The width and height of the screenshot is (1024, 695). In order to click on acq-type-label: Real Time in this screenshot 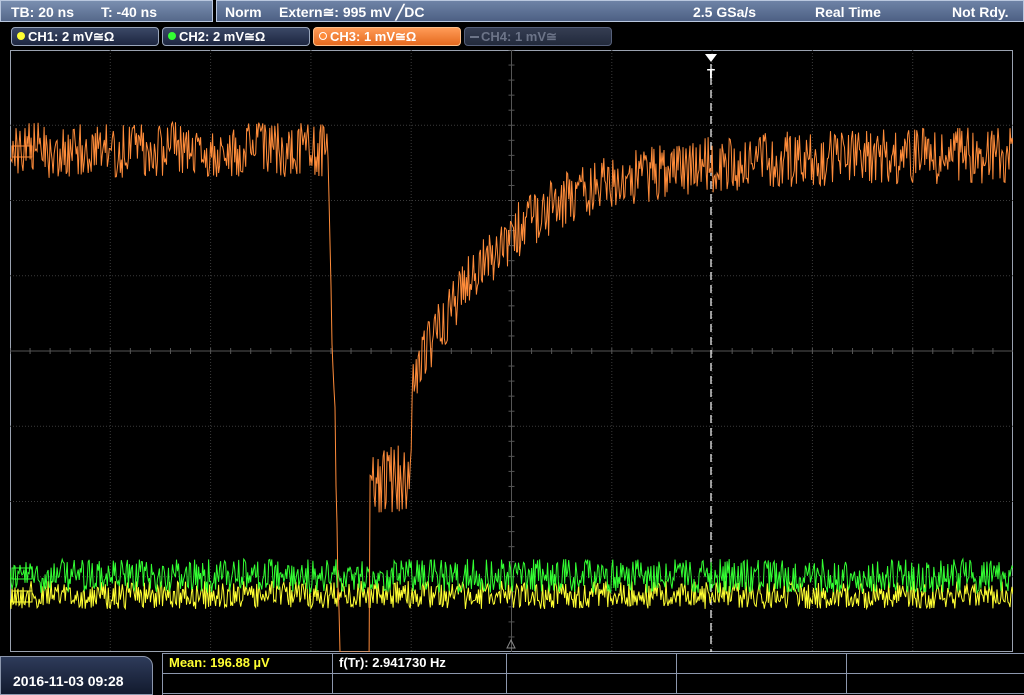, I will do `click(848, 12)`.